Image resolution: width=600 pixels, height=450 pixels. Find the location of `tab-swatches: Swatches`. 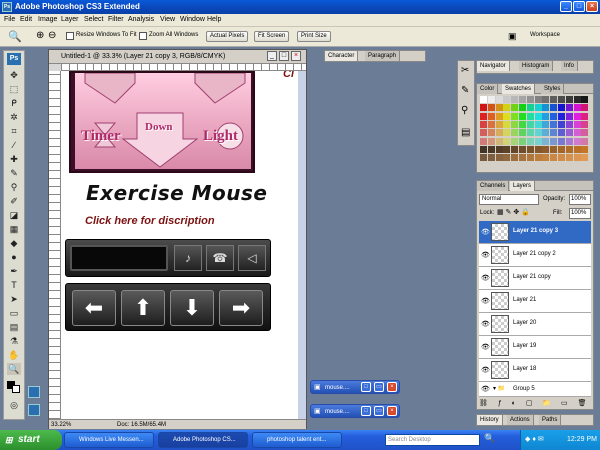

tab-swatches: Swatches is located at coordinates (519, 89).